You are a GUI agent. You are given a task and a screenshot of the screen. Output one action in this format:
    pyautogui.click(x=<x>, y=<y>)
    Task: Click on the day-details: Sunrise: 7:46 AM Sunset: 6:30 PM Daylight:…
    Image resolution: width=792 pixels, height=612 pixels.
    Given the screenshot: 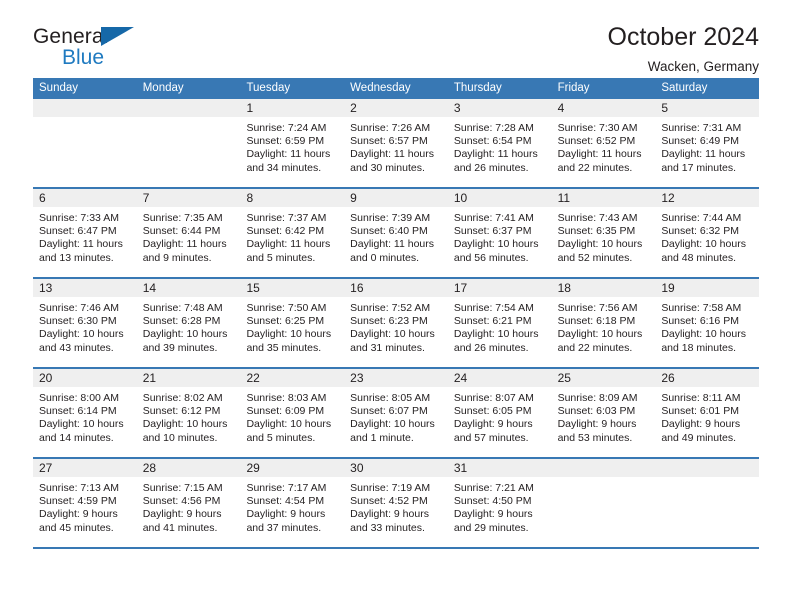 What is the action you would take?
    pyautogui.click(x=85, y=326)
    